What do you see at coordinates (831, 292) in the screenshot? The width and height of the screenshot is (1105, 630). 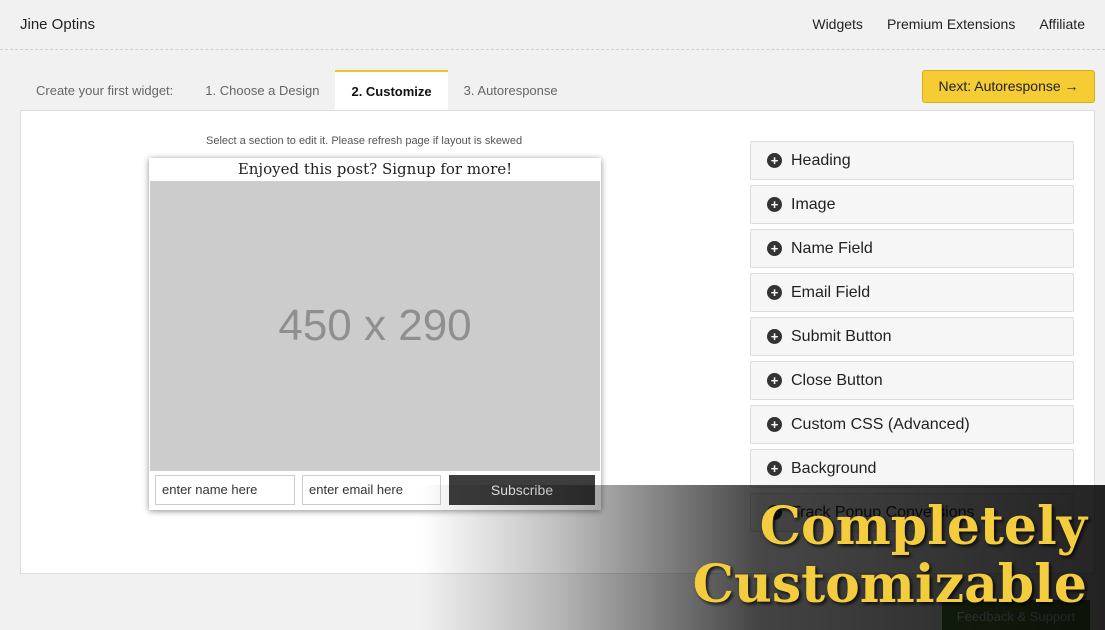 I see `section-label: Email Field` at bounding box center [831, 292].